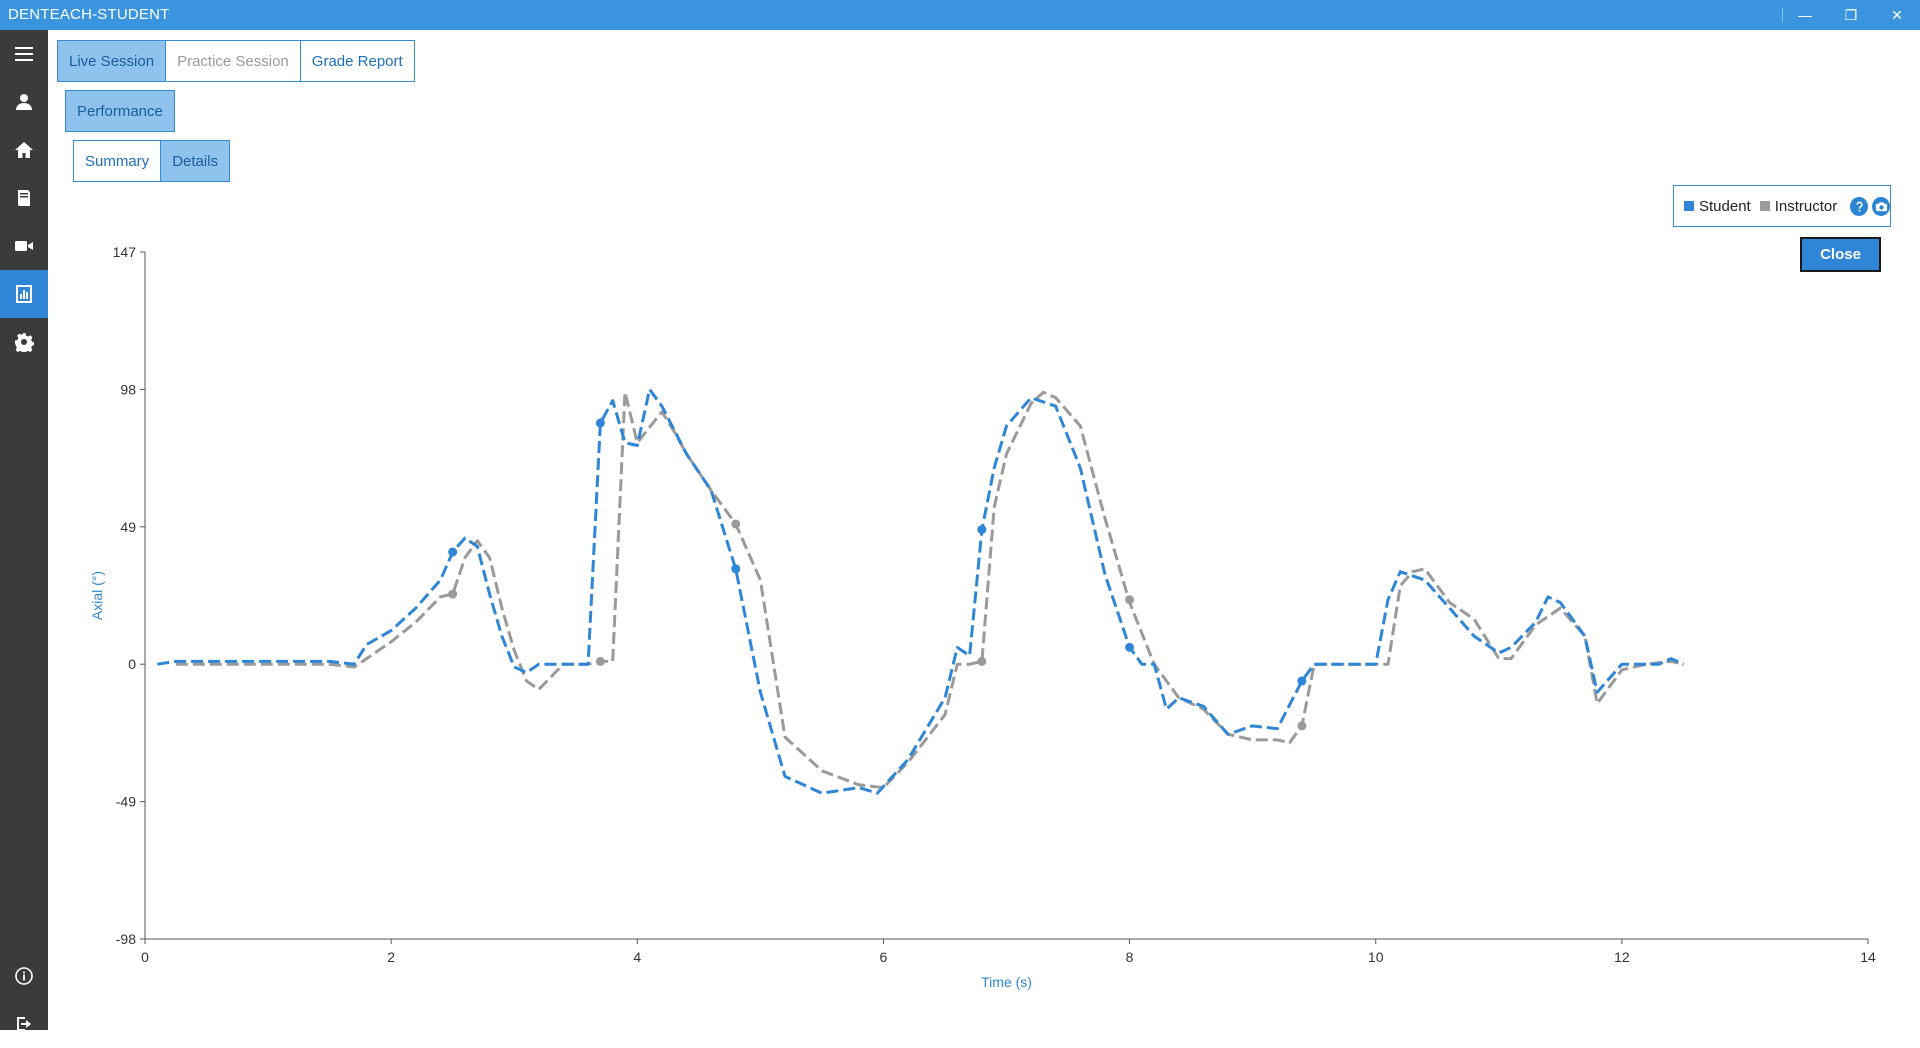  I want to click on help-icon, so click(1859, 206).